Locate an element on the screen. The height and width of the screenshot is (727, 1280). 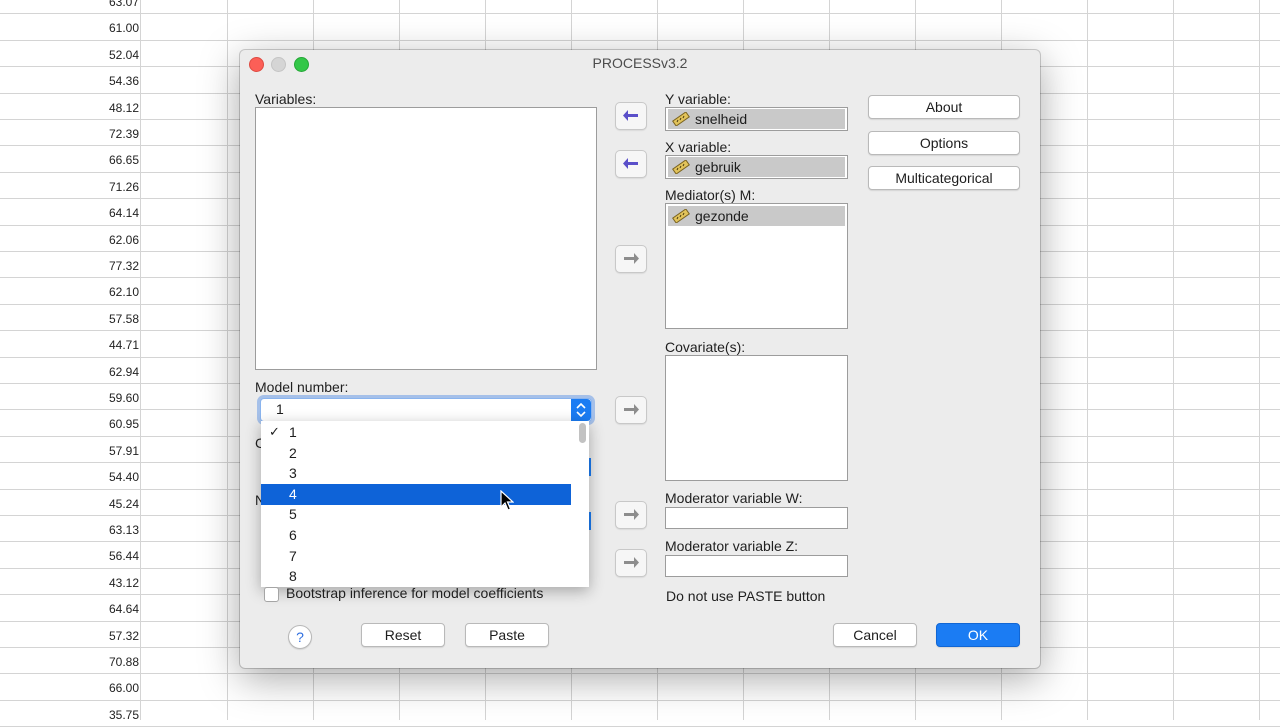
help-button: ? is located at coordinates (300, 637).